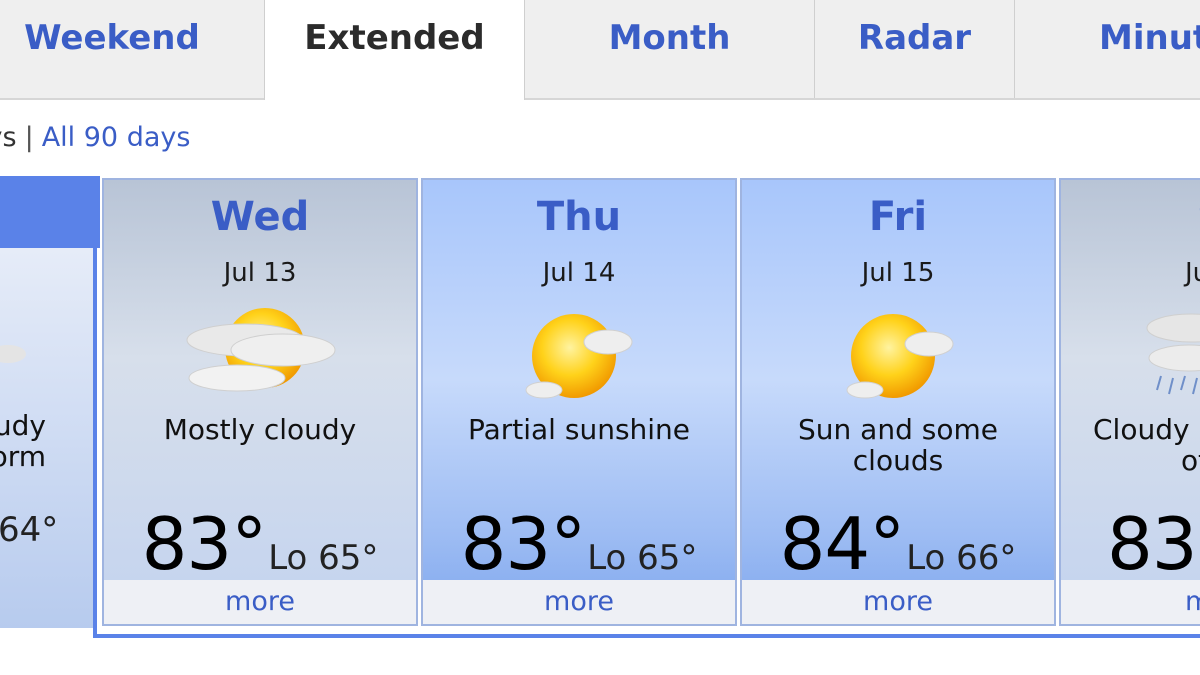 The height and width of the screenshot is (675, 1200). Describe the element at coordinates (579, 353) in the screenshot. I see `partial-sunshine-icon` at that location.